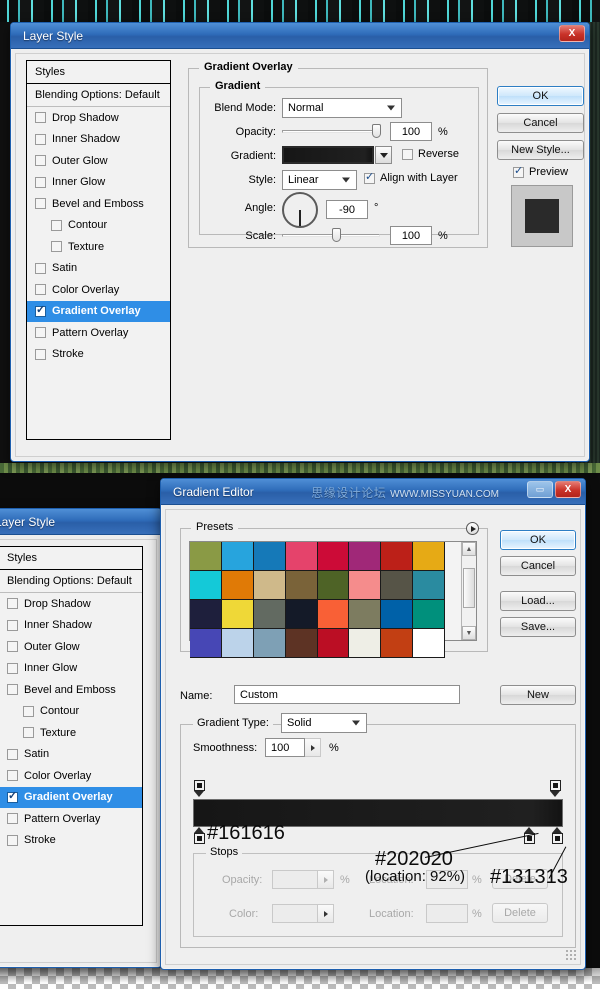 This screenshot has height=989, width=600. Describe the element at coordinates (538, 540) in the screenshot. I see `gradient-ok-button: OK` at that location.